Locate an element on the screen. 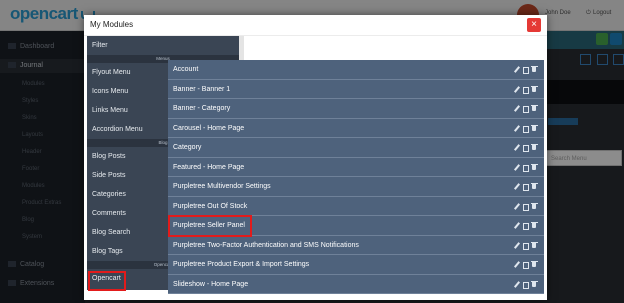  module-row: Category is located at coordinates (356, 148).